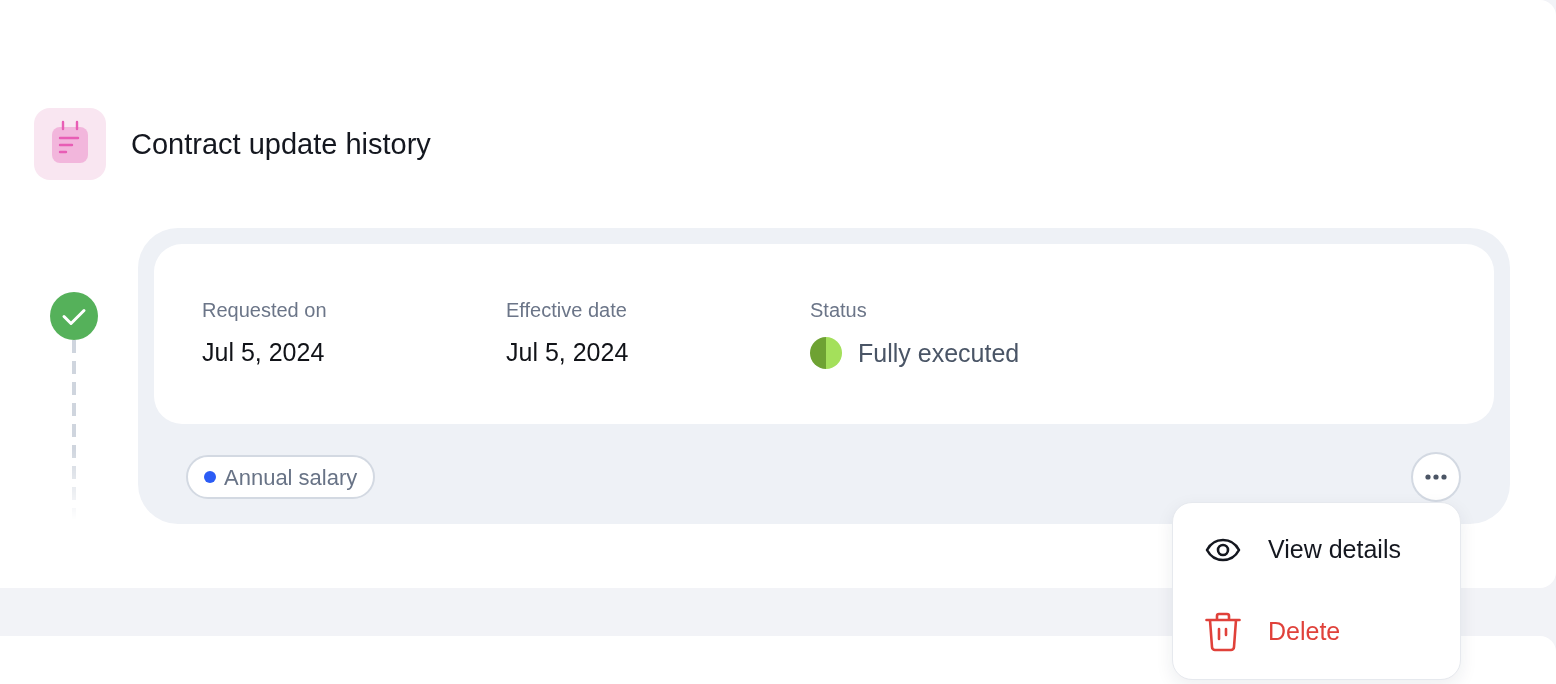 This screenshot has height=684, width=1556. I want to click on status-value: Fully executed, so click(939, 353).